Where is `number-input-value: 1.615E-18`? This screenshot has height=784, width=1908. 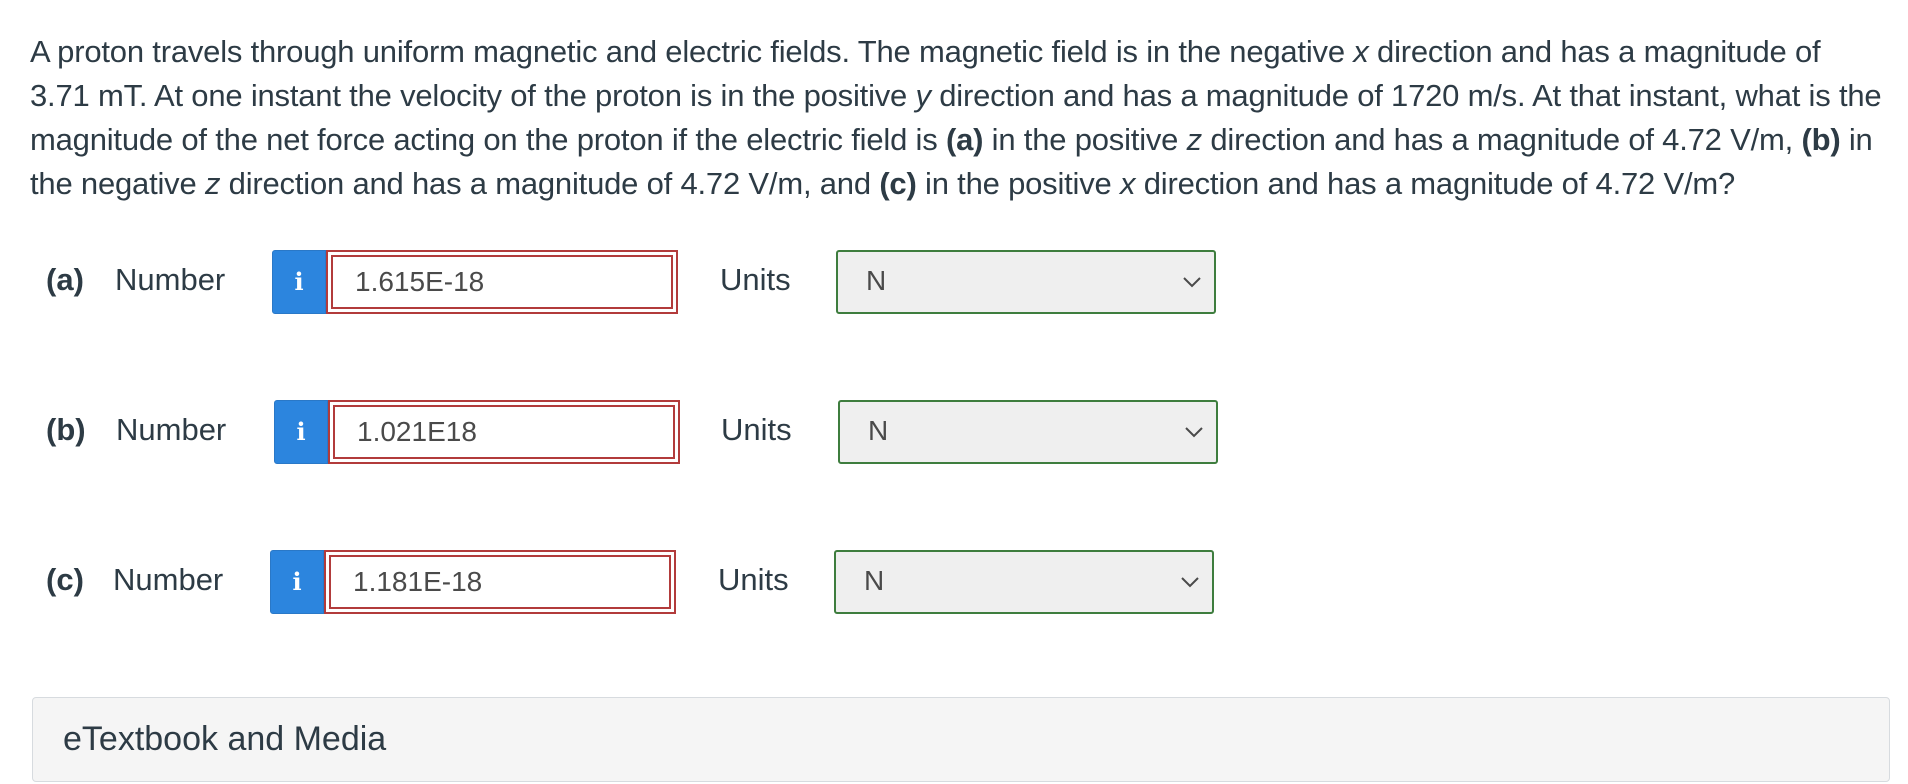
number-input-value: 1.615E-18 is located at coordinates (502, 282).